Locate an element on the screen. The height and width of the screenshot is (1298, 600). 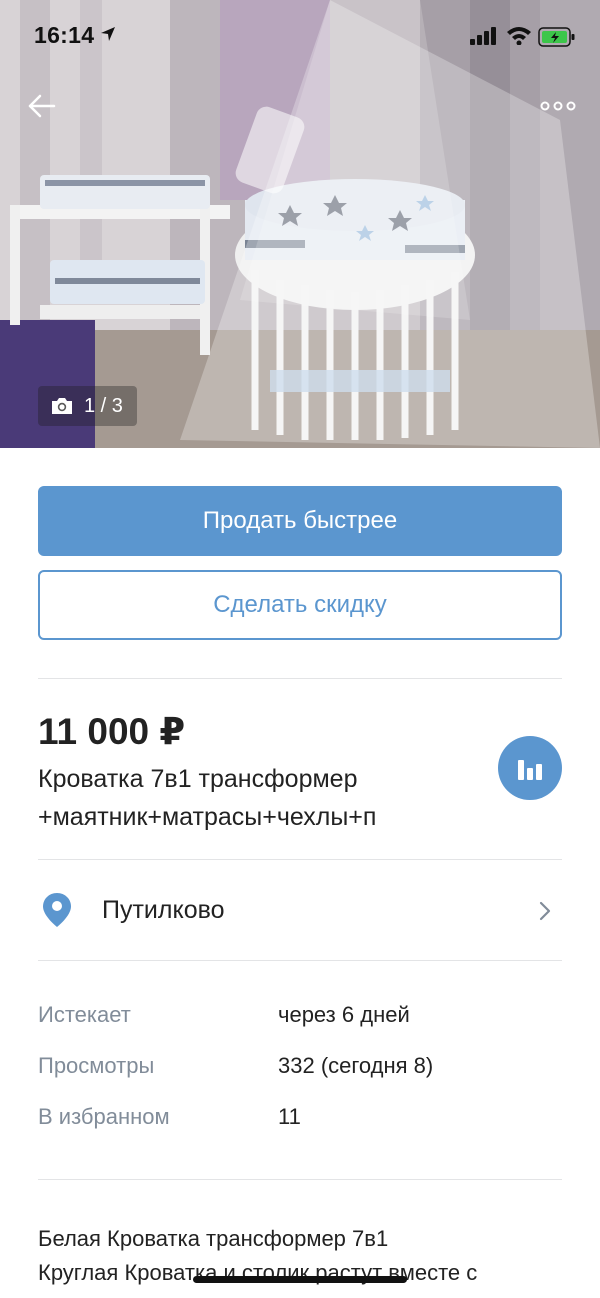
location-name: Путилково is located at coordinates (163, 910).